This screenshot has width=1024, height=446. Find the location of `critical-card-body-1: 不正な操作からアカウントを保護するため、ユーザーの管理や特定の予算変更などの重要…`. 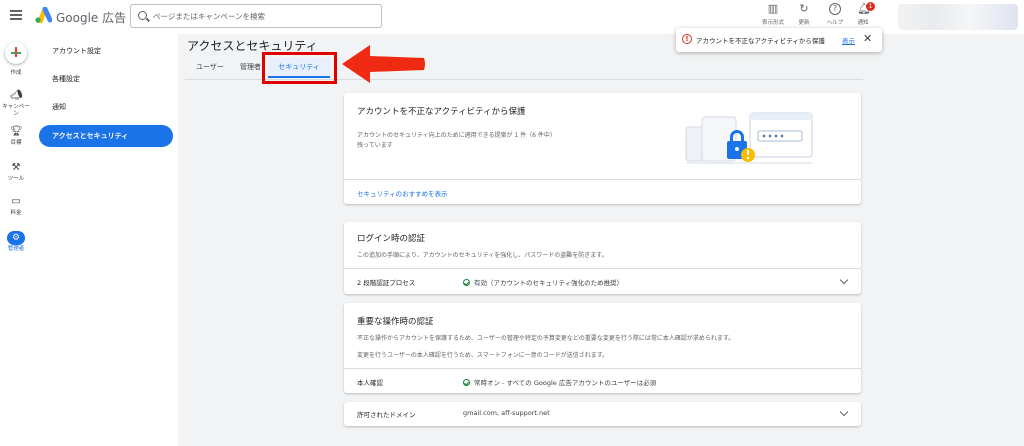

critical-card-body-1: 不正な操作からアカウントを保護するため、ユーザーの管理や特定の予算変更などの重要… is located at coordinates (546, 338).